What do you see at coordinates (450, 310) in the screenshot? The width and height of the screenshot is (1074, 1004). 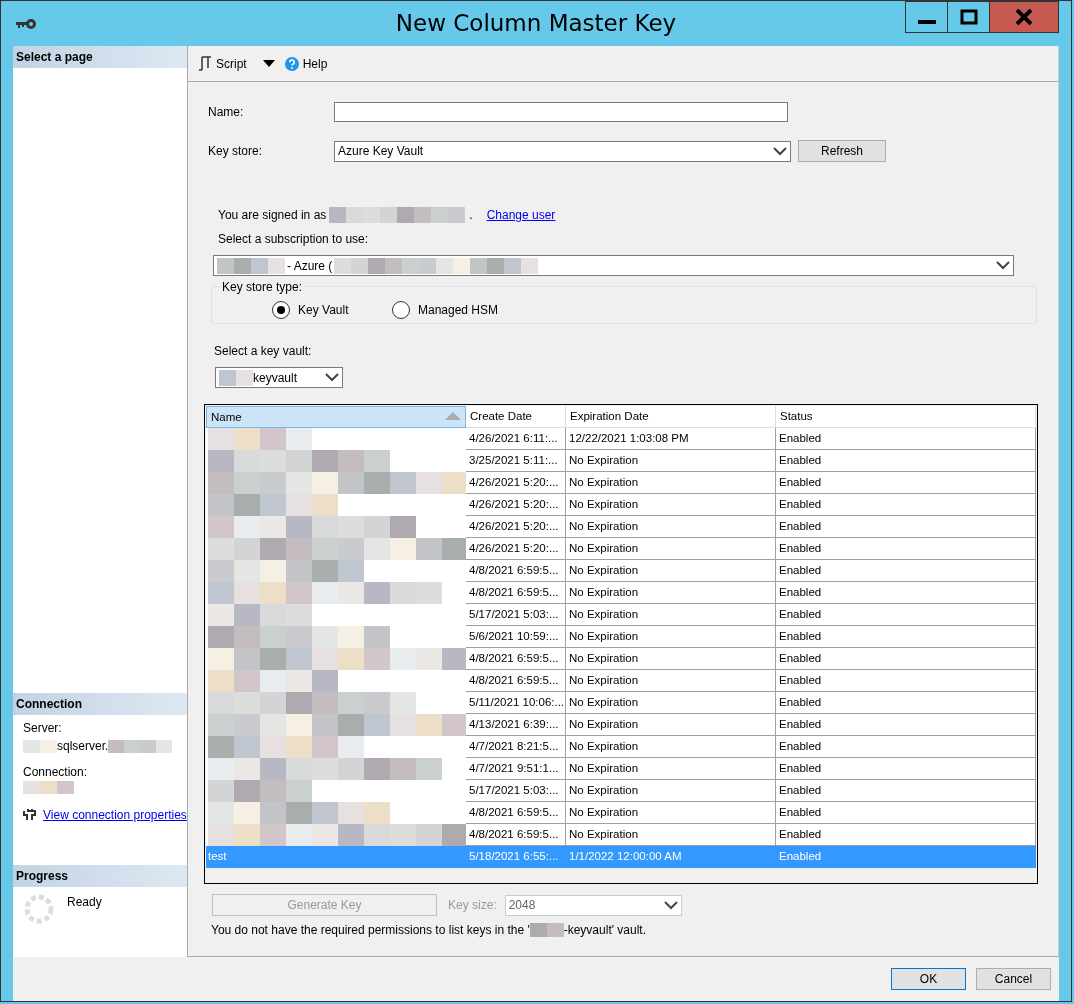 I see `radio-option: Managed HSM` at bounding box center [450, 310].